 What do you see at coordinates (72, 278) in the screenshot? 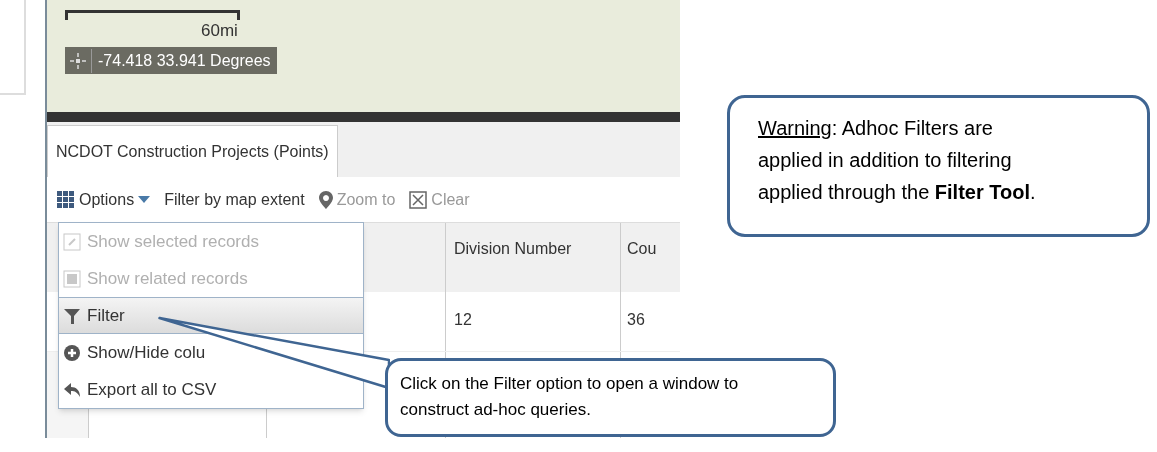
I see `square-icon` at bounding box center [72, 278].